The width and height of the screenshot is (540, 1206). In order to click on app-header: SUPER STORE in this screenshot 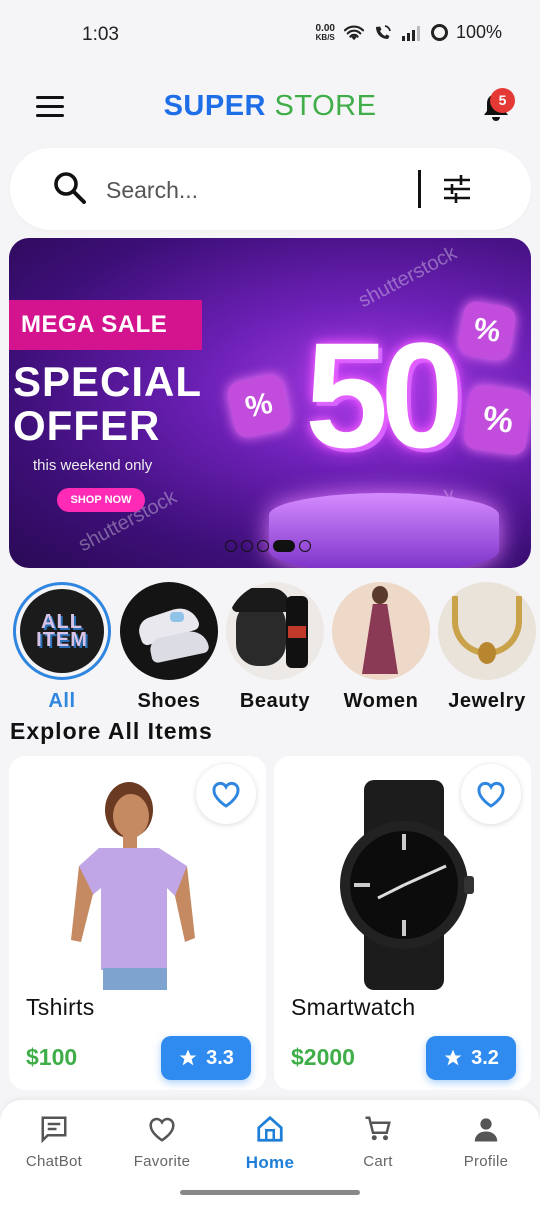, I will do `click(270, 108)`.